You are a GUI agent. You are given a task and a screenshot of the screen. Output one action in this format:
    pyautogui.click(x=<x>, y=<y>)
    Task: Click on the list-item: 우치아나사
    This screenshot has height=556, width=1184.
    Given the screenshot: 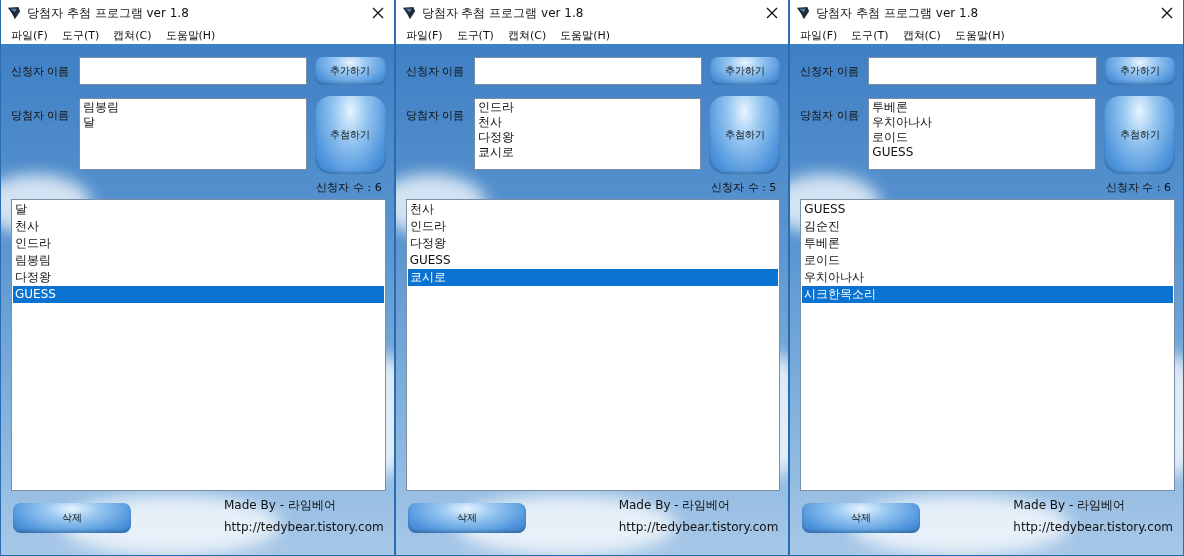 What is the action you would take?
    pyautogui.click(x=987, y=277)
    